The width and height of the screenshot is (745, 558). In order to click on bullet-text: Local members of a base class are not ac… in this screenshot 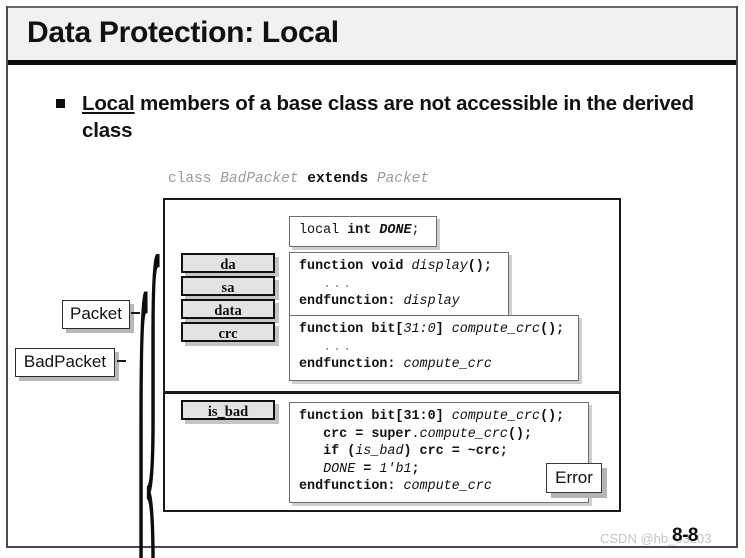, I will do `click(389, 117)`.